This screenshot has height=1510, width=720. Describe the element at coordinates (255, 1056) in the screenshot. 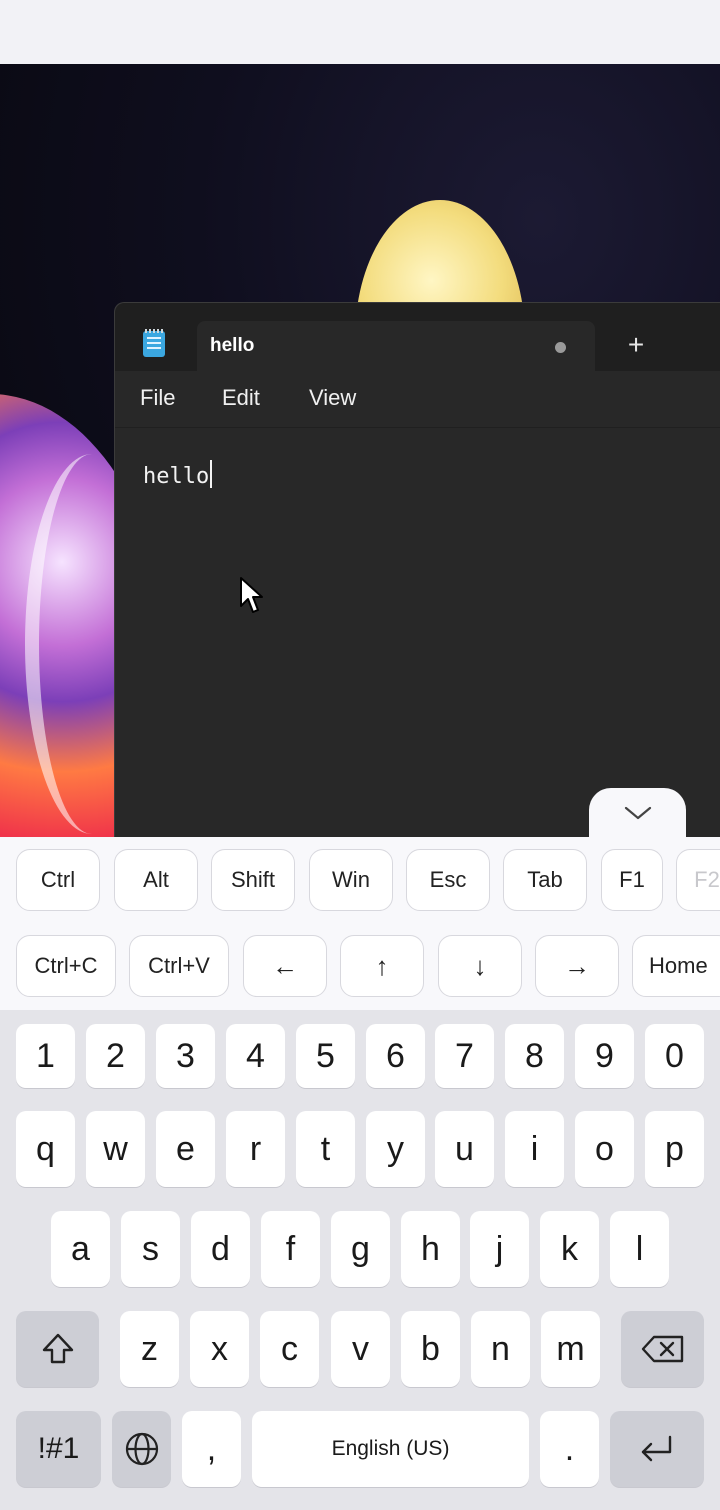

I see `key-4: 4` at that location.